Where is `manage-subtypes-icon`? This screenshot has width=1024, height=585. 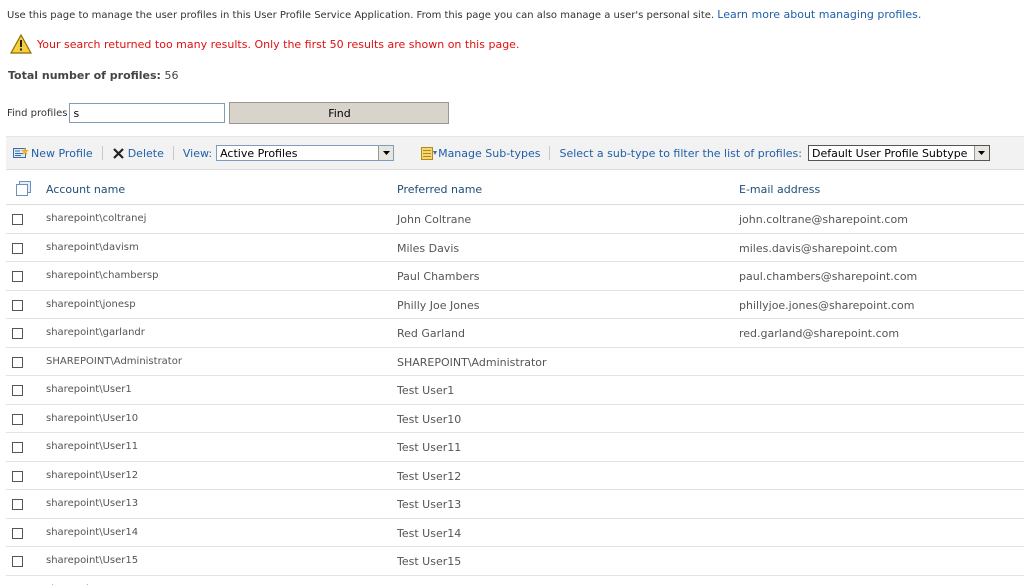
manage-subtypes-icon is located at coordinates (429, 153).